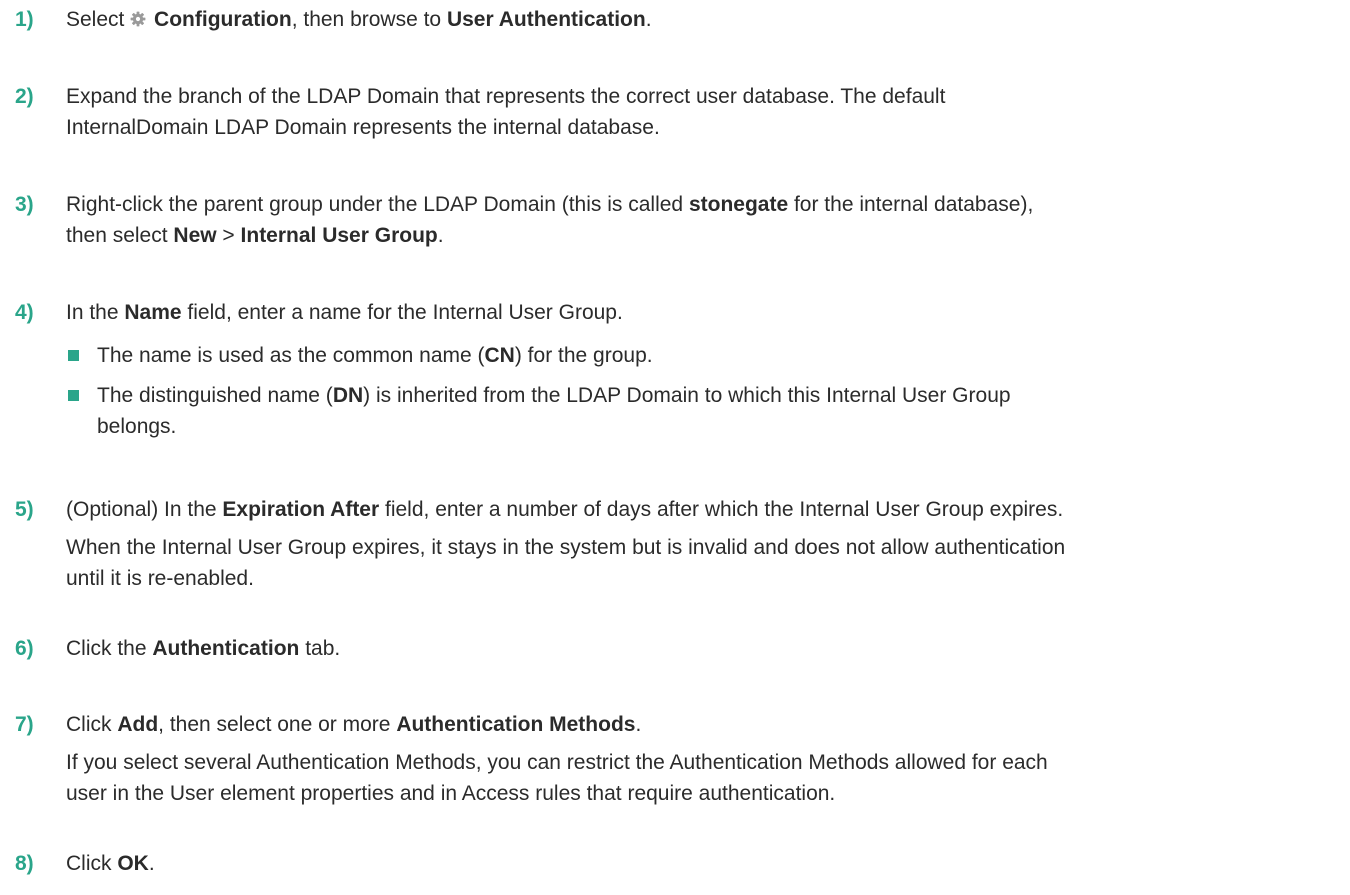 The height and width of the screenshot is (895, 1350). What do you see at coordinates (195, 235) in the screenshot?
I see `ui-label-new: New` at bounding box center [195, 235].